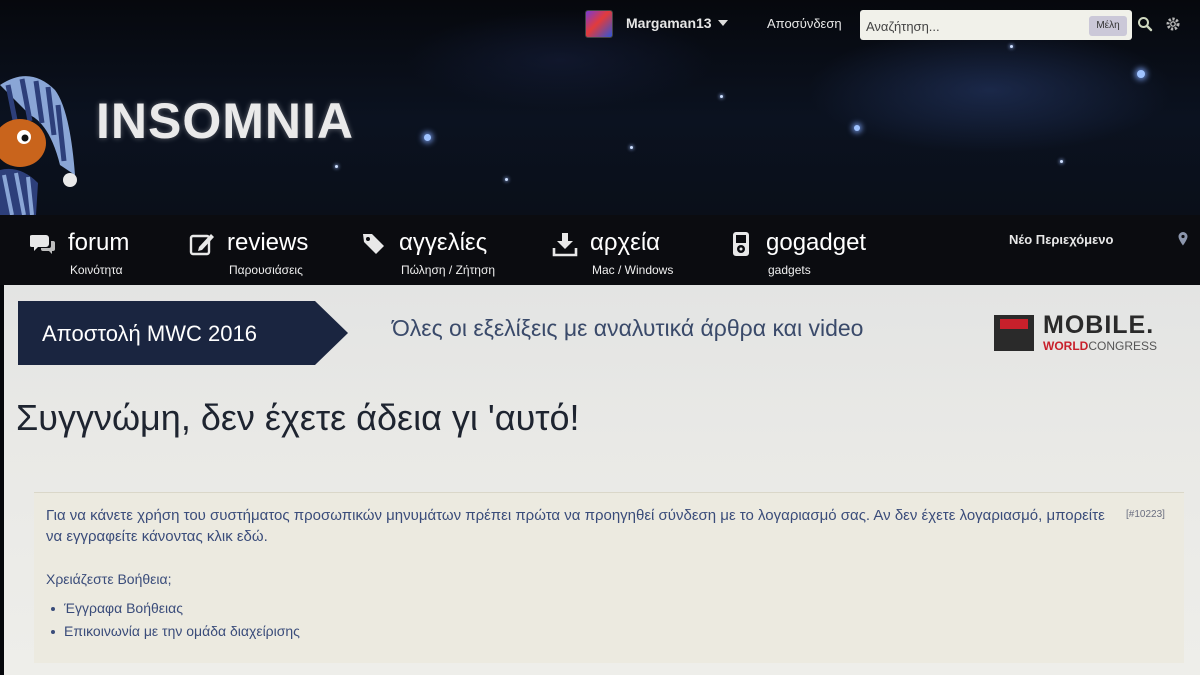  Describe the element at coordinates (266, 270) in the screenshot. I see `nav-subtitle: Παρουσιάσεις` at that location.